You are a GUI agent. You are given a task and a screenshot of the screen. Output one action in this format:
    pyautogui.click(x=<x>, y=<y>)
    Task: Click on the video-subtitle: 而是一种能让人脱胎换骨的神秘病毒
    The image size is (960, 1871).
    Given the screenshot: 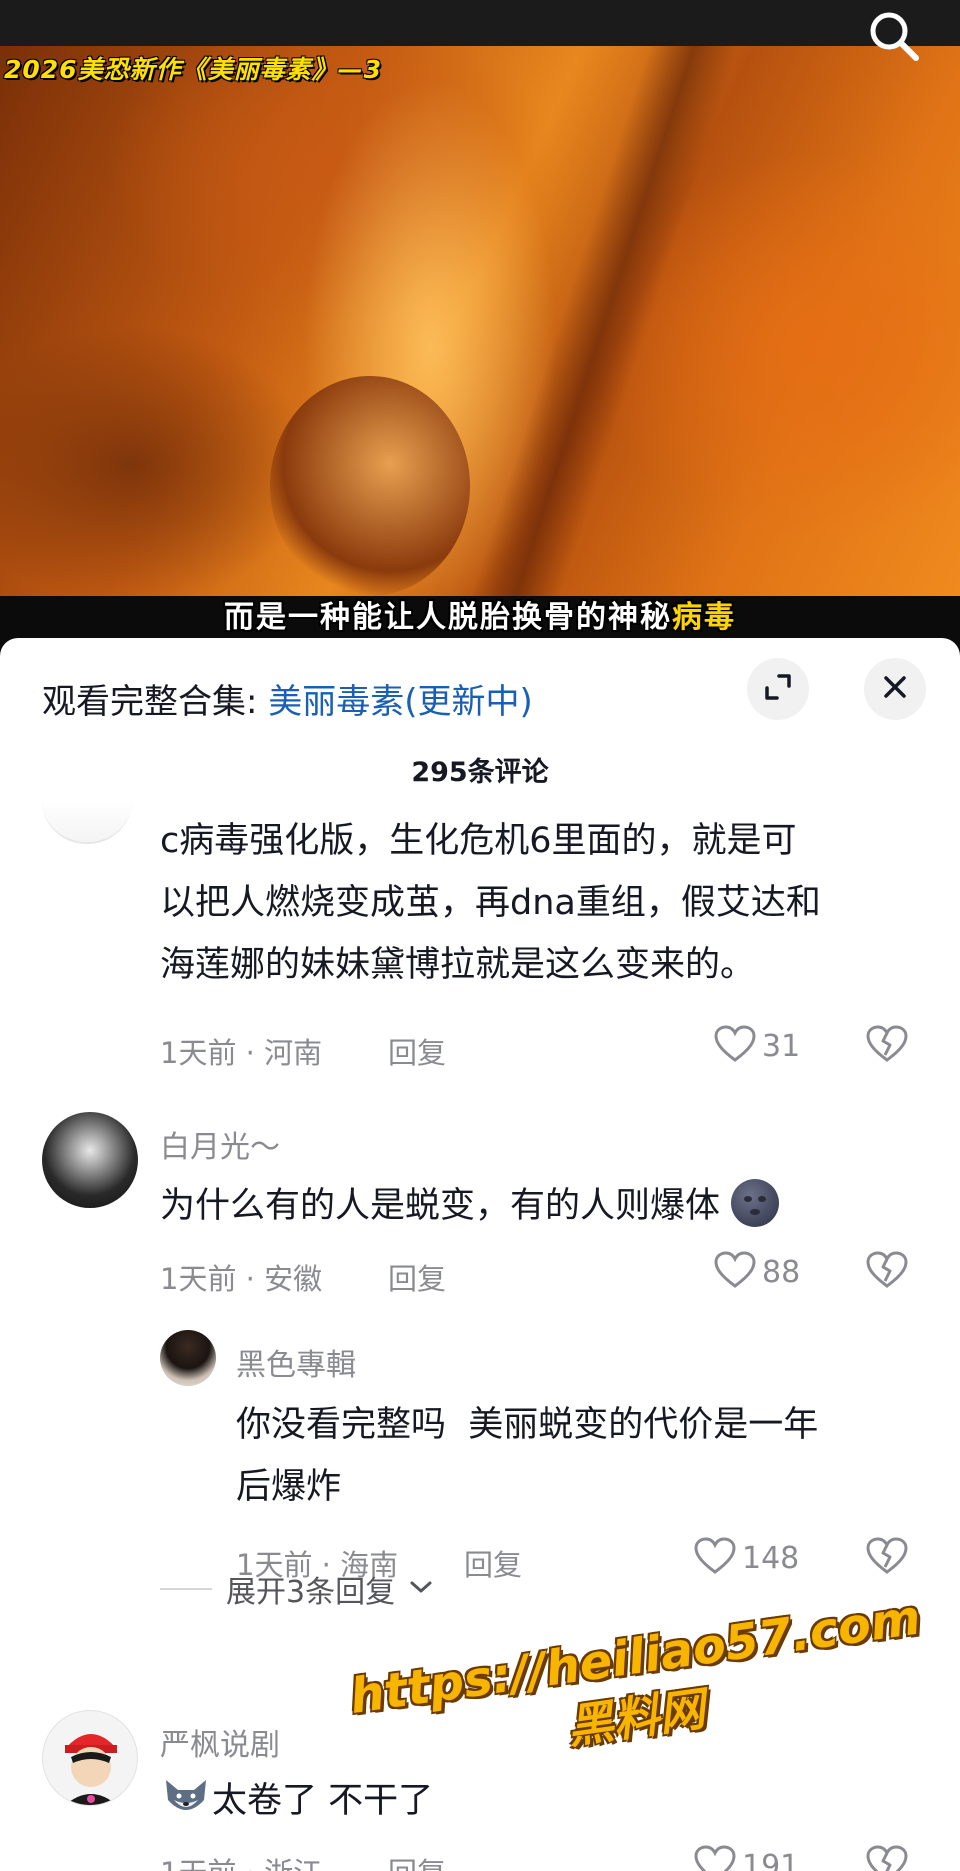 What is the action you would take?
    pyautogui.click(x=480, y=614)
    